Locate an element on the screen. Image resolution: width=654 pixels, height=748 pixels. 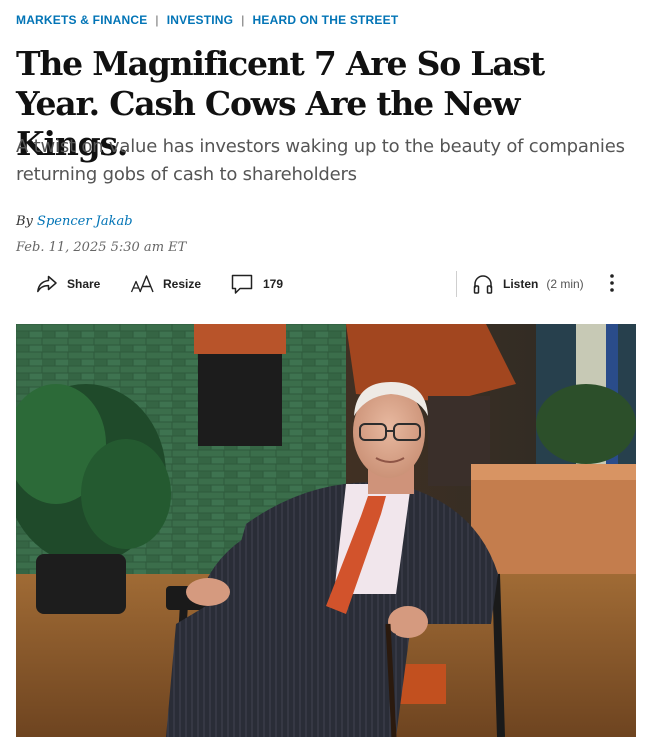
comments-count: 179 is located at coordinates (273, 284).